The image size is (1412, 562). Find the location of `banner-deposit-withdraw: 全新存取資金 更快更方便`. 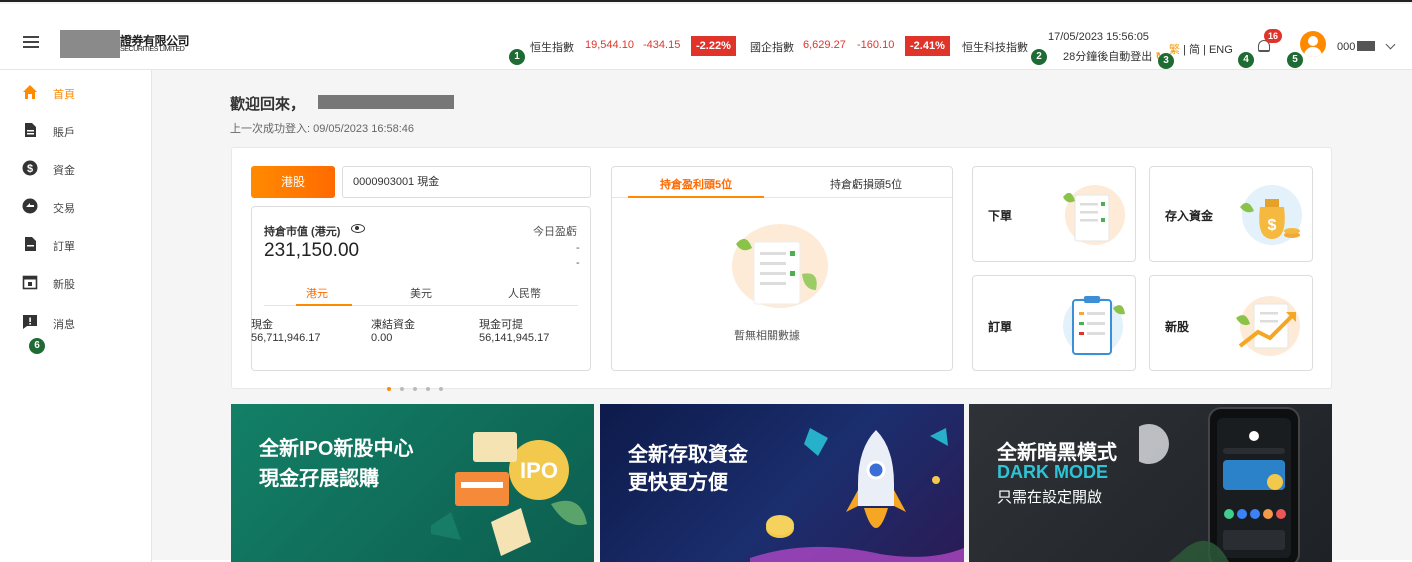

banner-deposit-withdraw: 全新存取資金 更快更方便 is located at coordinates (782, 483).